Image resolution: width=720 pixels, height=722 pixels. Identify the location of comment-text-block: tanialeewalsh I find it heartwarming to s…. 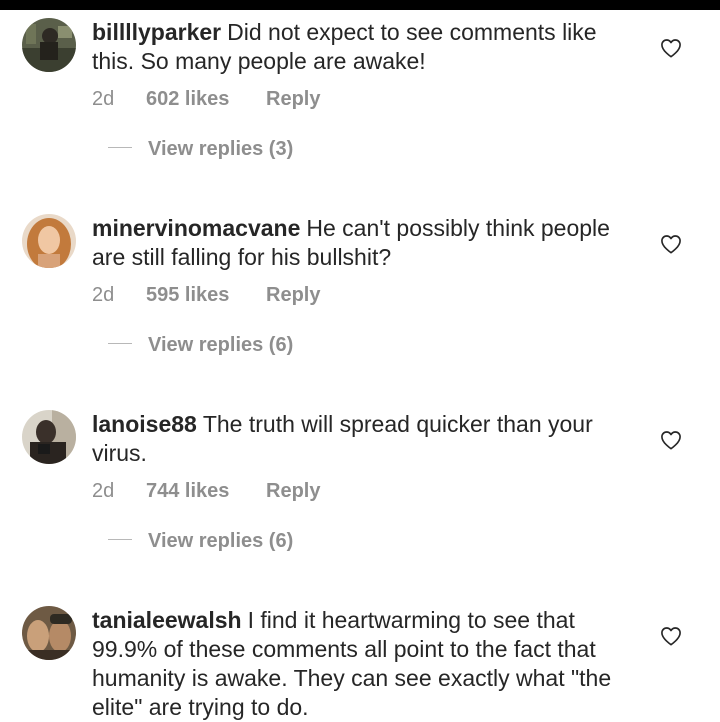
(362, 664).